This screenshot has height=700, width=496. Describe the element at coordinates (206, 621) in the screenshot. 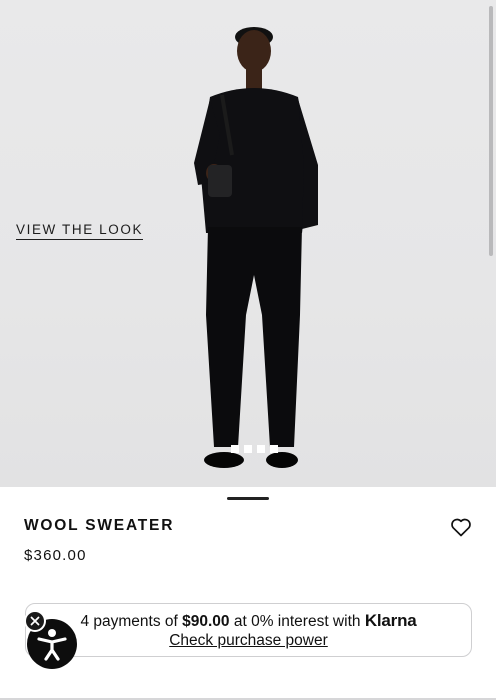

I see `klarna-amount: $90.00` at that location.